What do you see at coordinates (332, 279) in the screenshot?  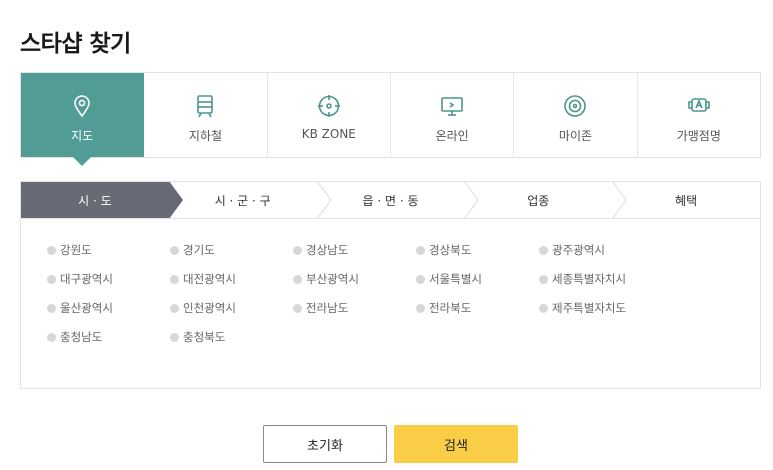 I see `region-label: 부산광역시` at bounding box center [332, 279].